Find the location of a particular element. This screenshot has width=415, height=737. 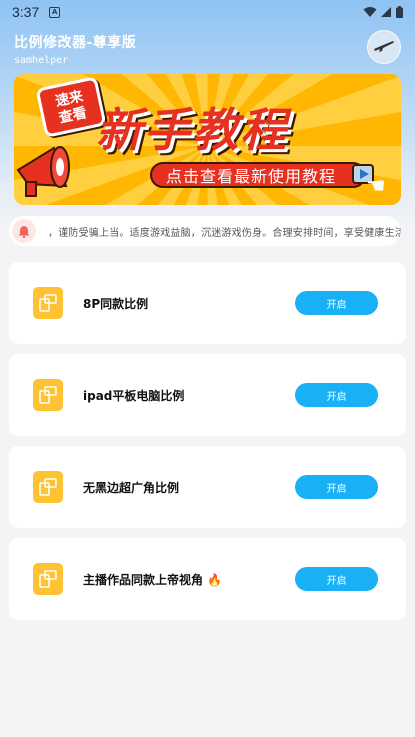

app-header: 比例修改器-尊享版 samhelper is located at coordinates (75, 49).